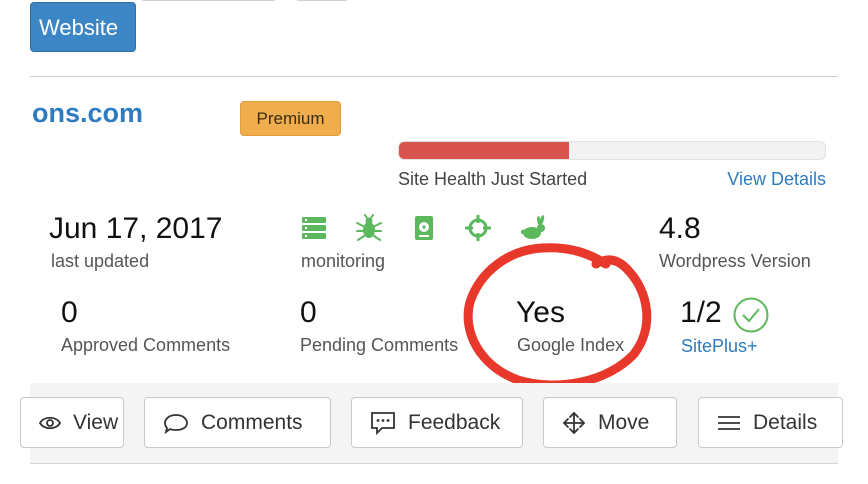 Image resolution: width=868 pixels, height=484 pixels. I want to click on approved-comments-label: Approved Comments, so click(146, 345).